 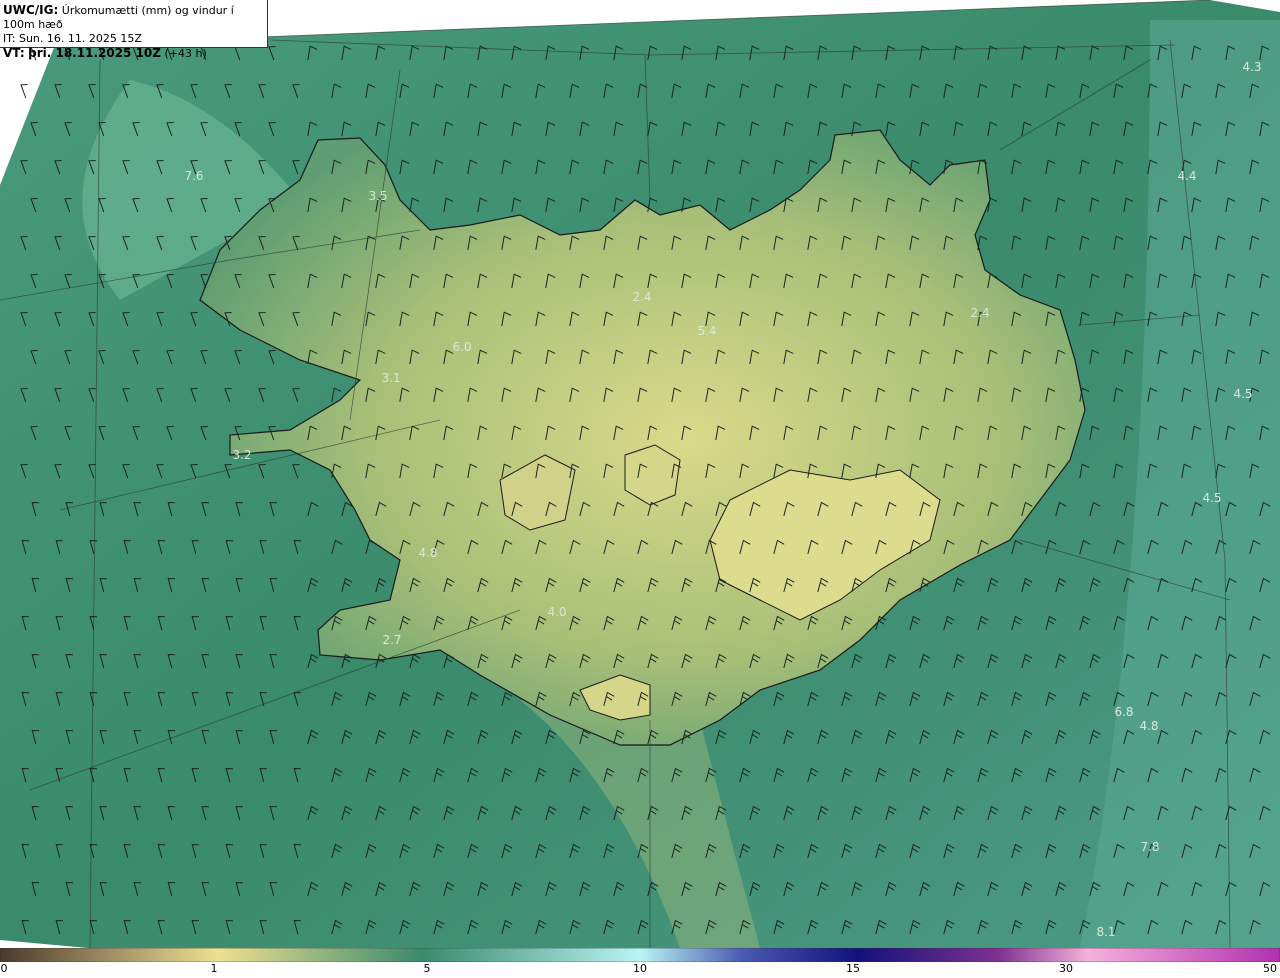 What do you see at coordinates (1270, 968) in the screenshot?
I see `colorbar-tick: 50` at bounding box center [1270, 968].